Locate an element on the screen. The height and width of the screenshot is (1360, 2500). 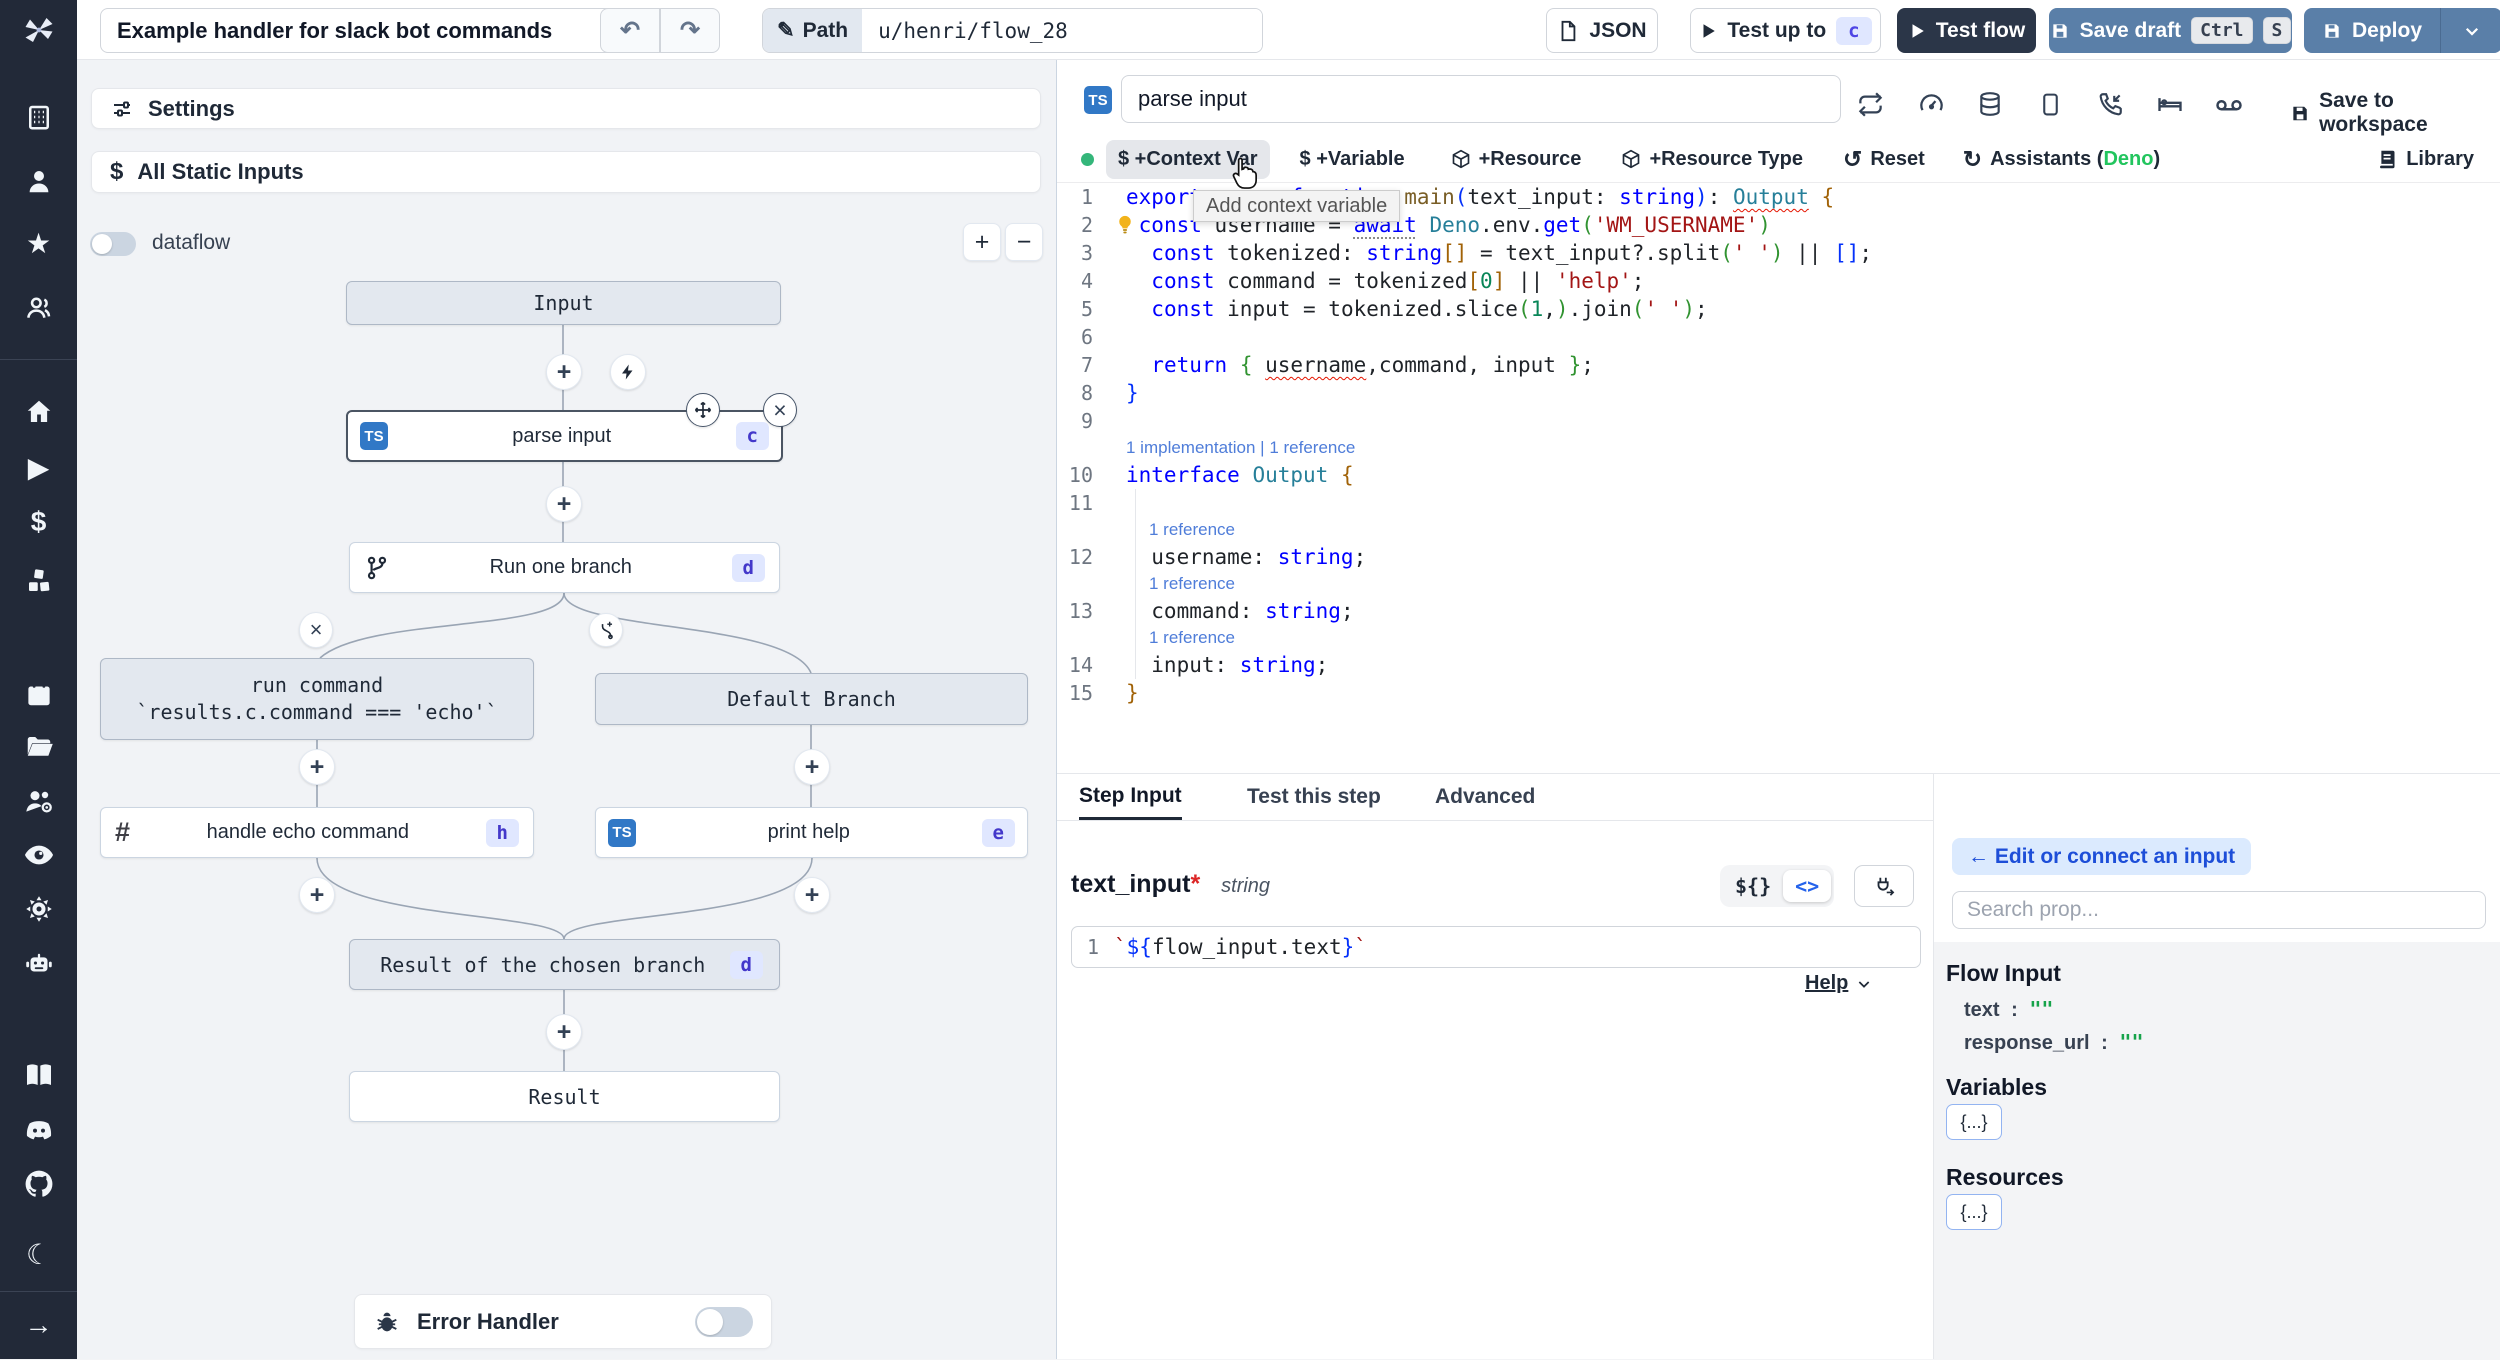
groups-icon is located at coordinates (38, 307).